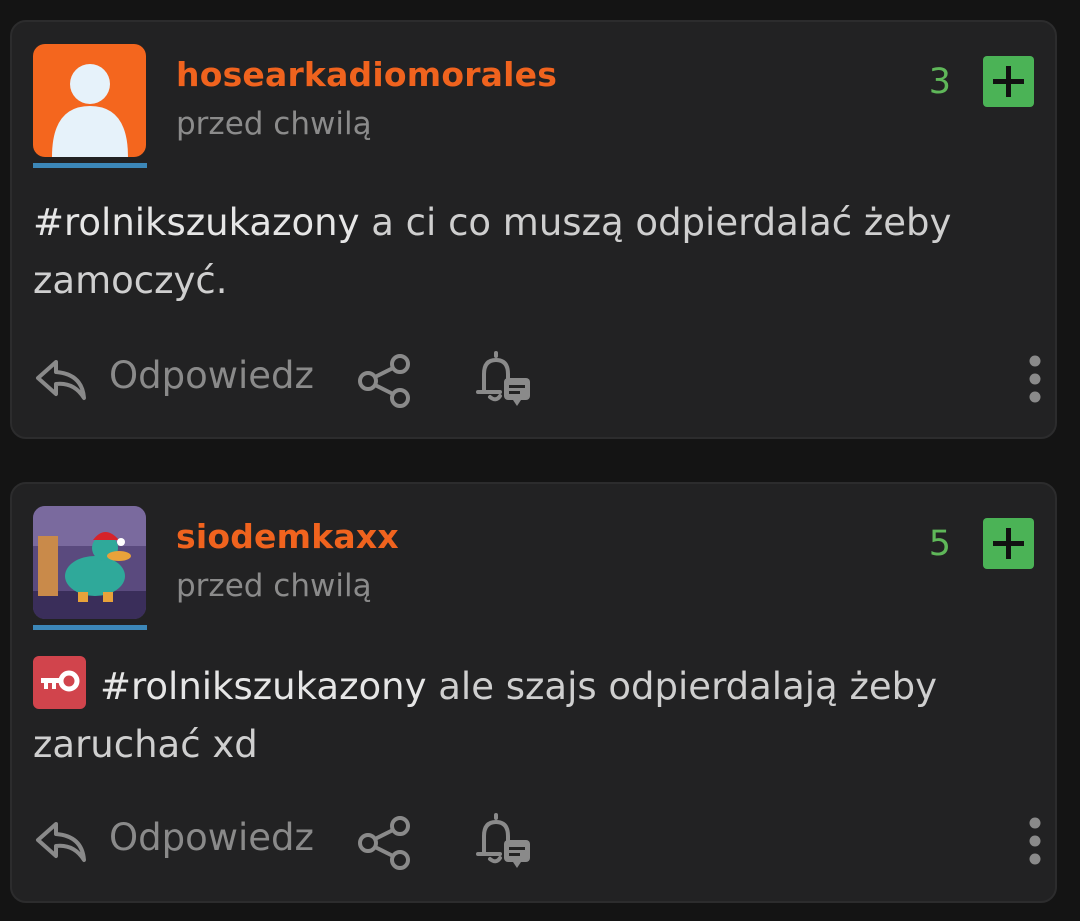 The width and height of the screenshot is (1080, 921). What do you see at coordinates (287, 536) in the screenshot?
I see `username: siodemkaxx` at bounding box center [287, 536].